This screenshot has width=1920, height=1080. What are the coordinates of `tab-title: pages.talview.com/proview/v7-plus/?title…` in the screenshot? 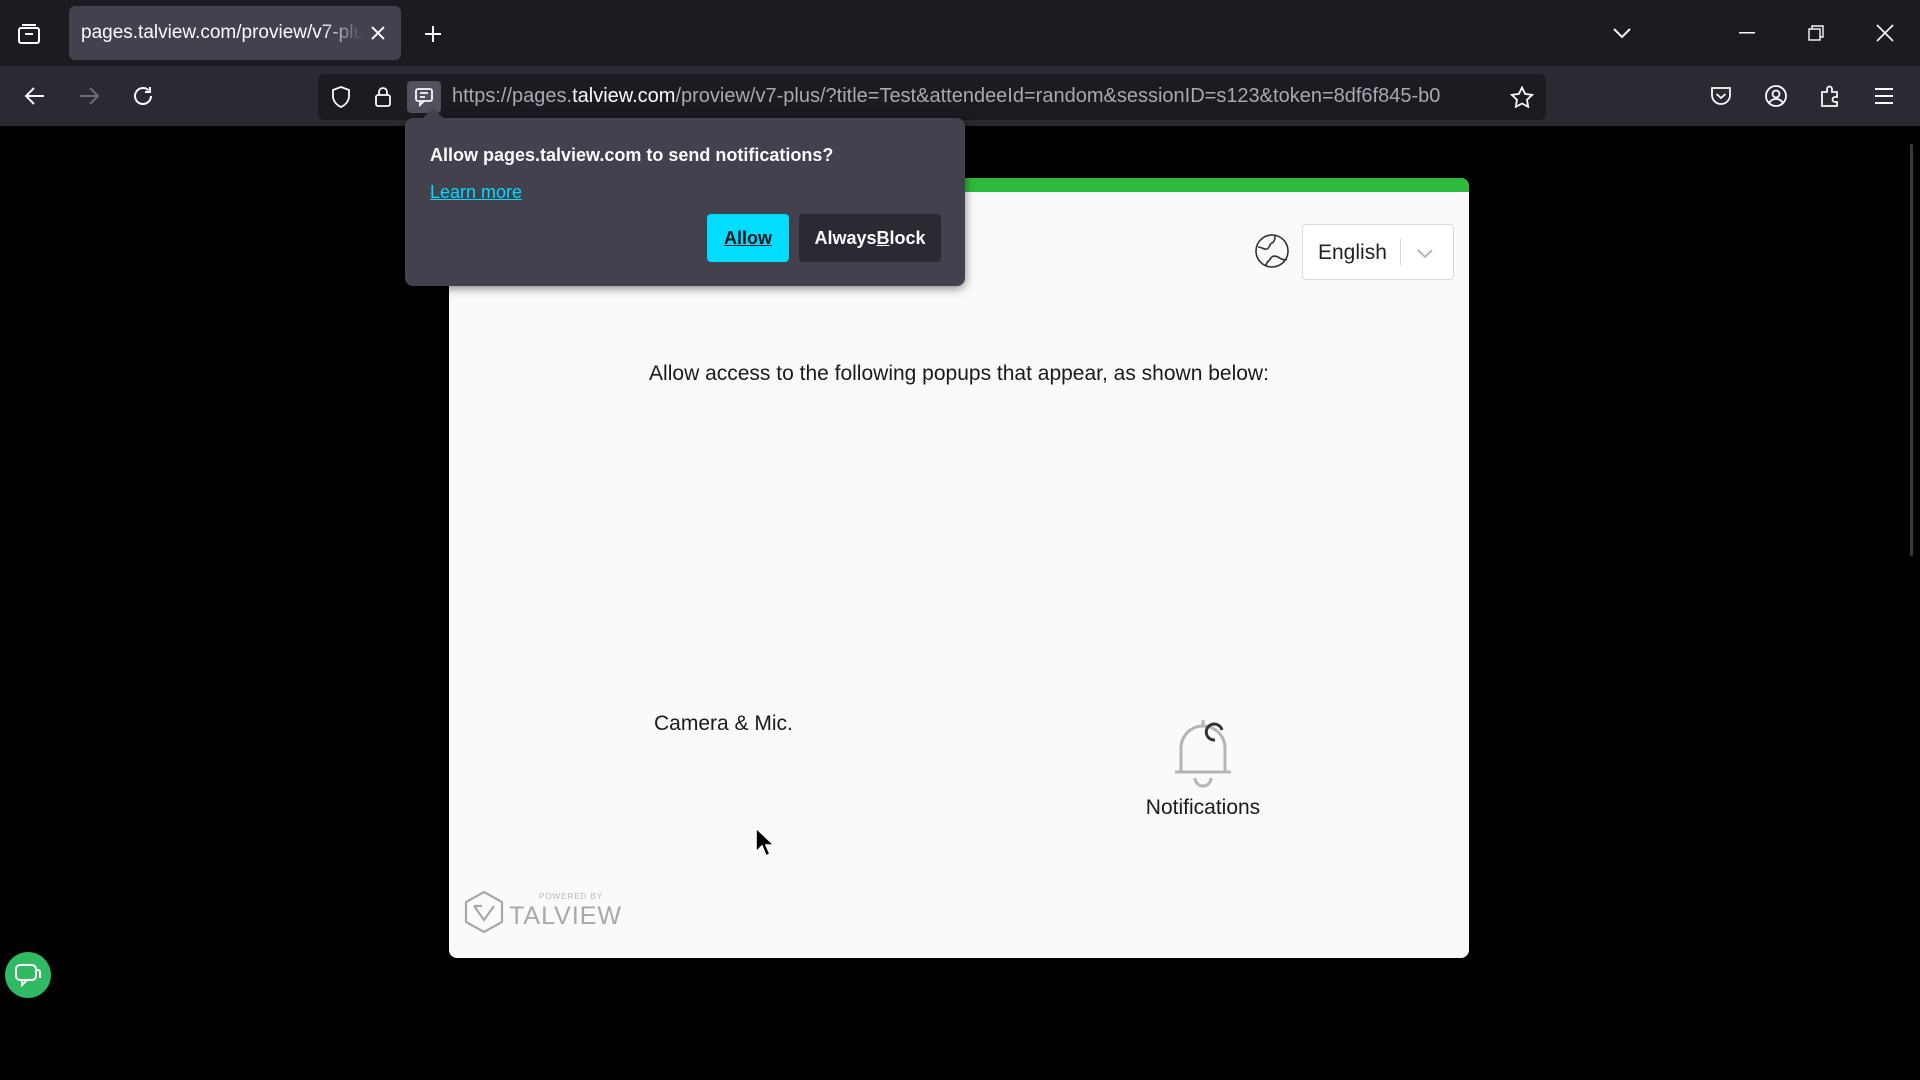 It's located at (222, 32).